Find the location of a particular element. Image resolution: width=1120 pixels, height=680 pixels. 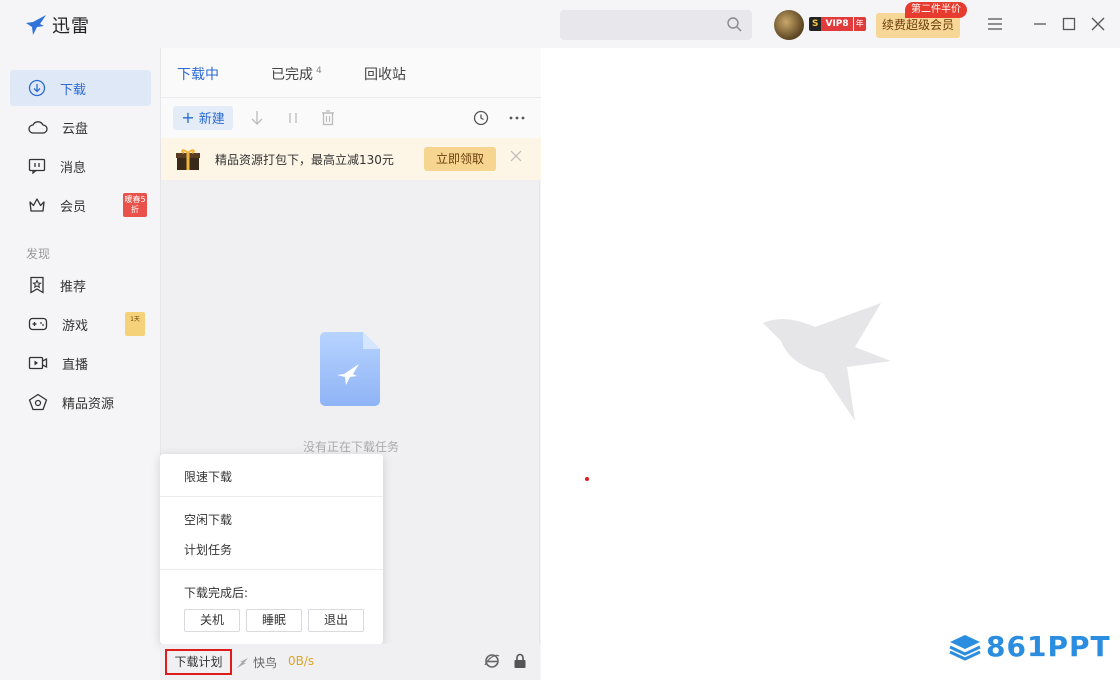

download-icon is located at coordinates (37, 88).